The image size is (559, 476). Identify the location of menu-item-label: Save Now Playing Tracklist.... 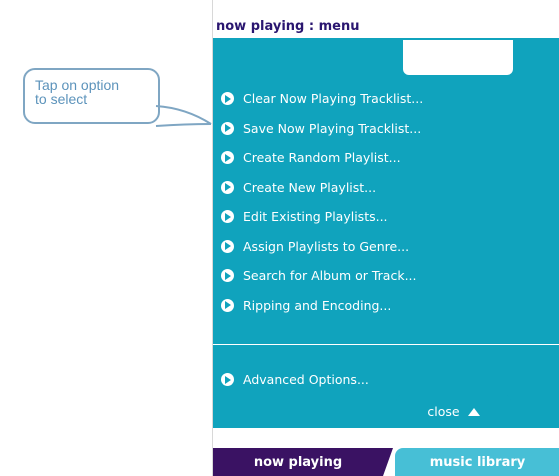
(332, 128).